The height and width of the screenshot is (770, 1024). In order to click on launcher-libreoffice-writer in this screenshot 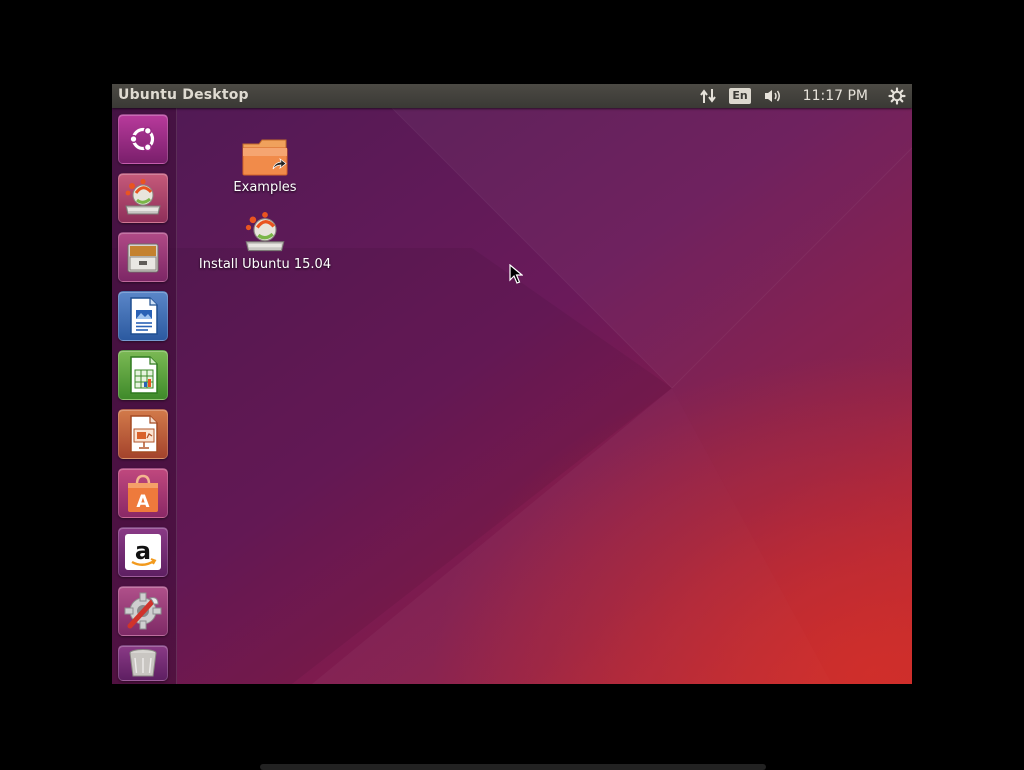, I will do `click(143, 316)`.